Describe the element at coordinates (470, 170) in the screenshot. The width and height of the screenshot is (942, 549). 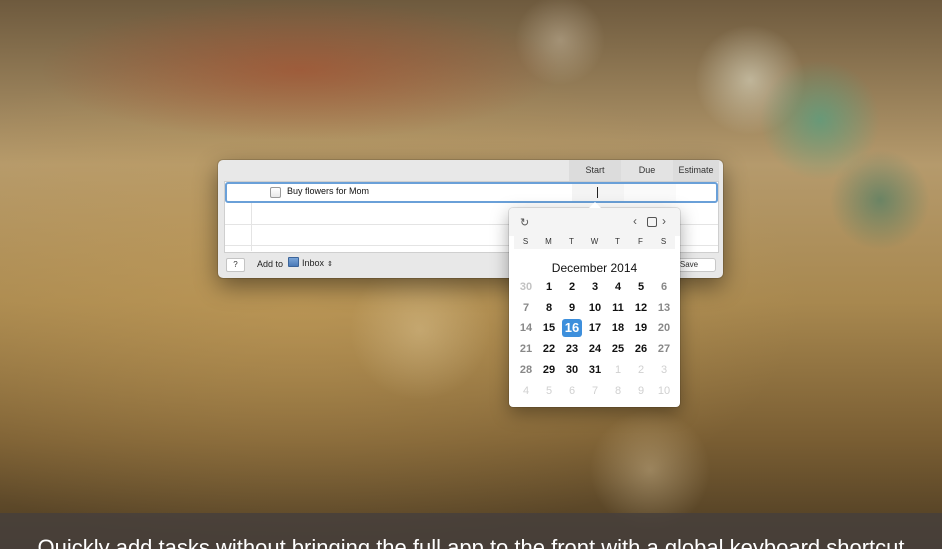
I see `column-headers: Start Due Estimate` at that location.